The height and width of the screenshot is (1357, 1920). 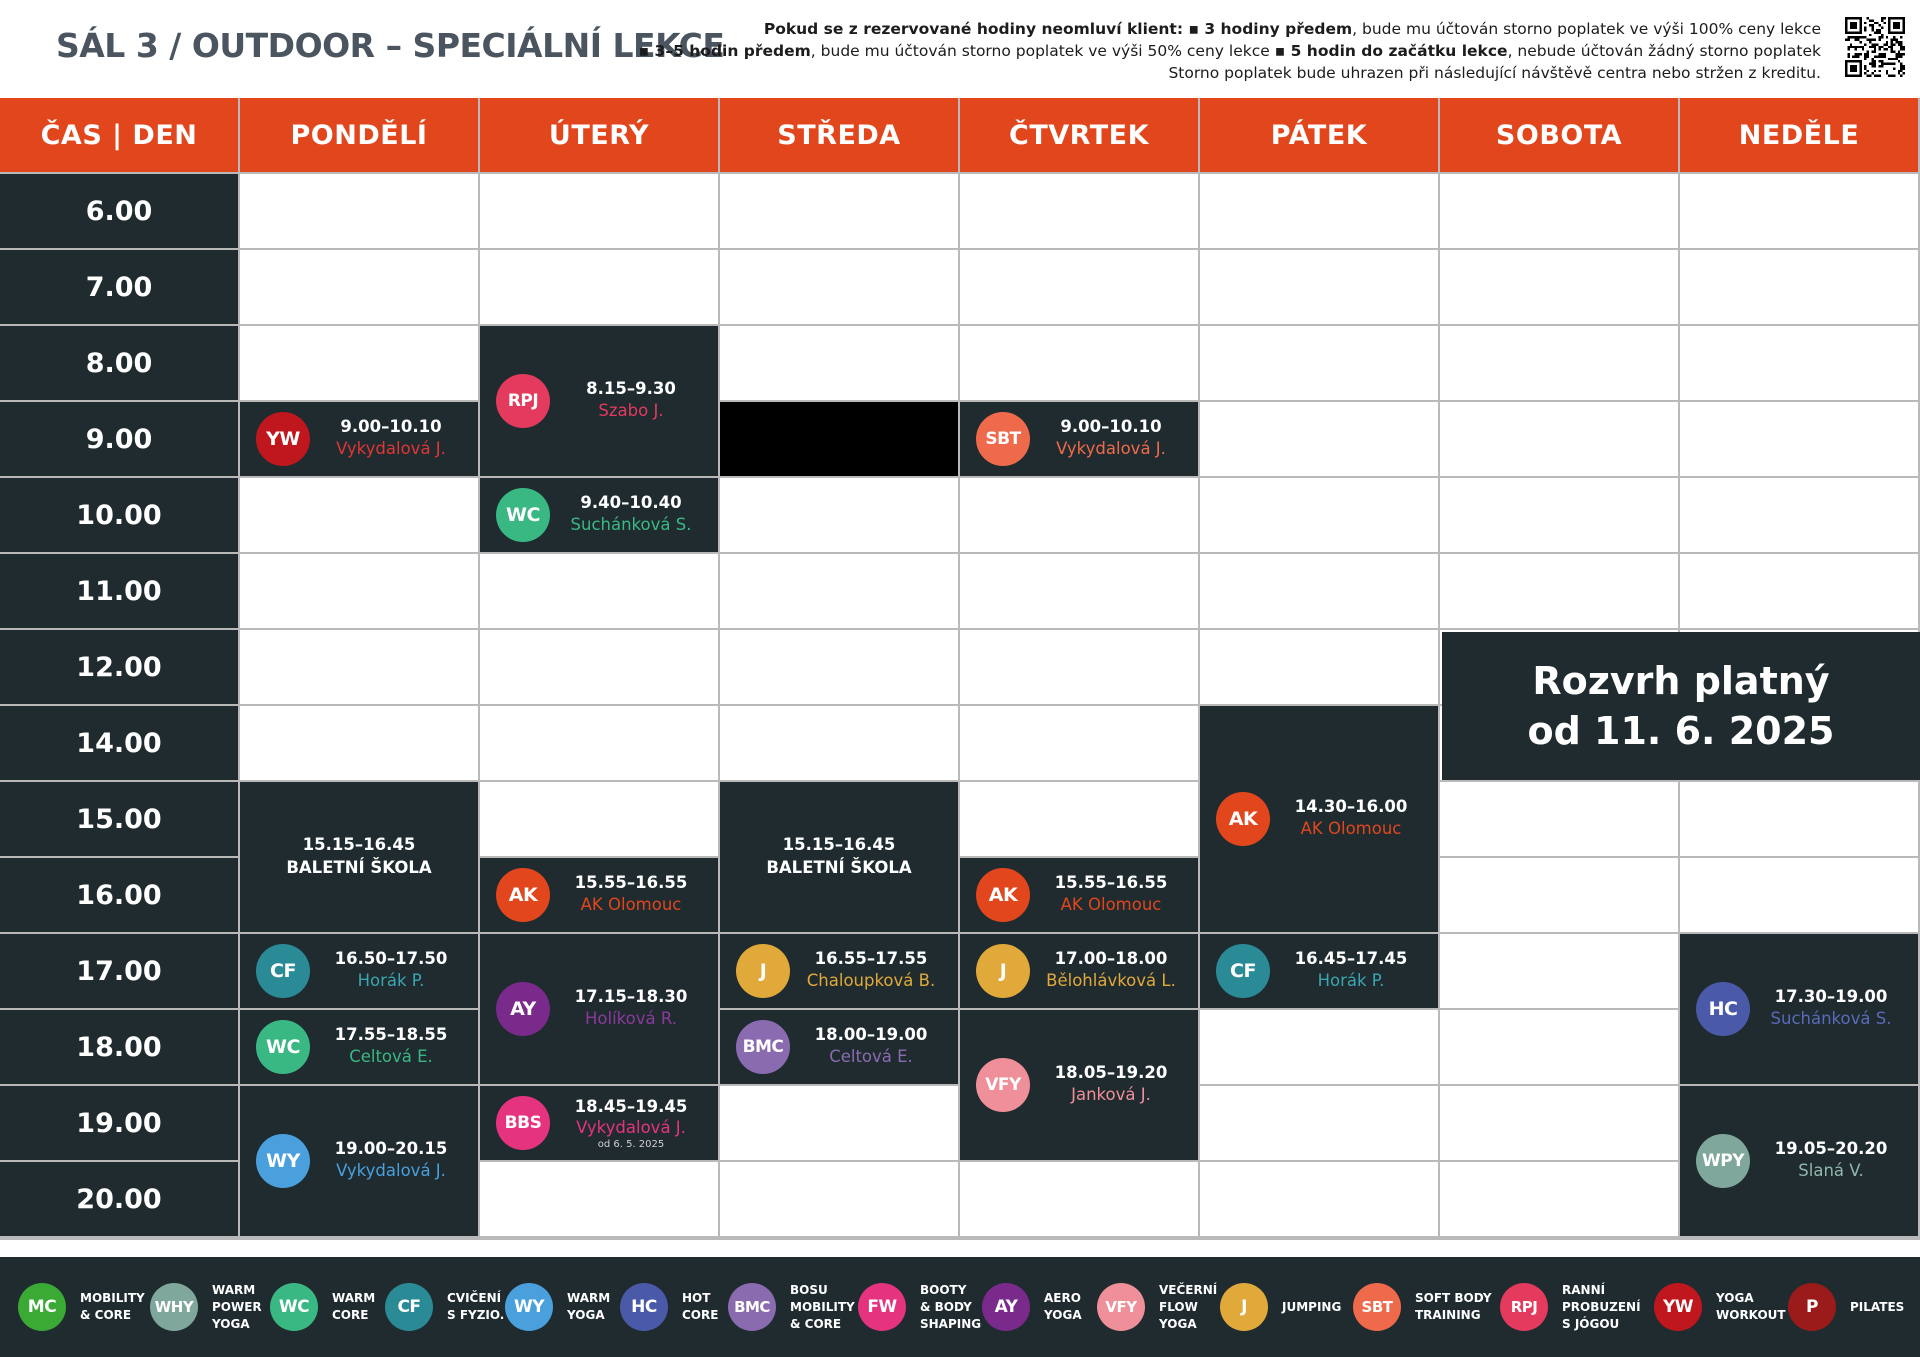 What do you see at coordinates (1003, 1085) in the screenshot?
I see `lesson-code-badge: VFY` at bounding box center [1003, 1085].